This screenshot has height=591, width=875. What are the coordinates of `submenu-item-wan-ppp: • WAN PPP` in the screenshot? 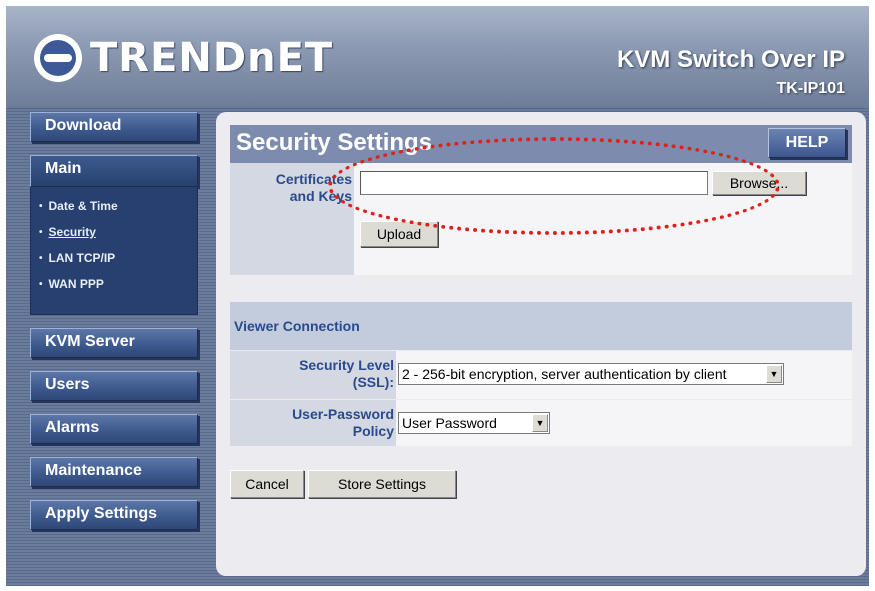 It's located at (114, 284).